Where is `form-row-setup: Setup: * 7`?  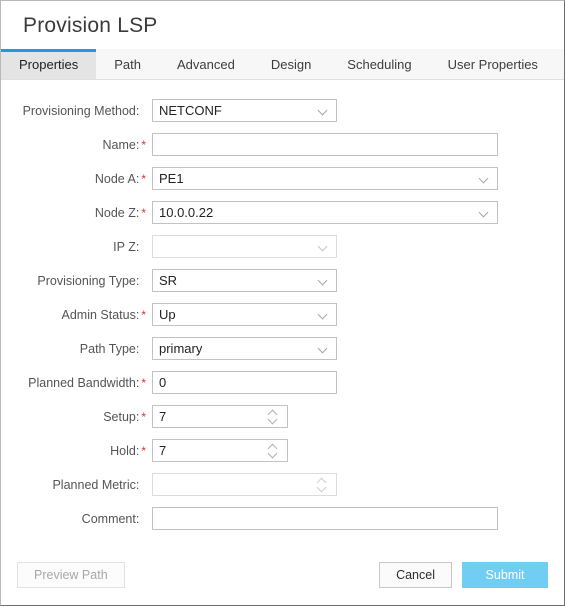 form-row-setup: Setup: * 7 is located at coordinates (282, 416).